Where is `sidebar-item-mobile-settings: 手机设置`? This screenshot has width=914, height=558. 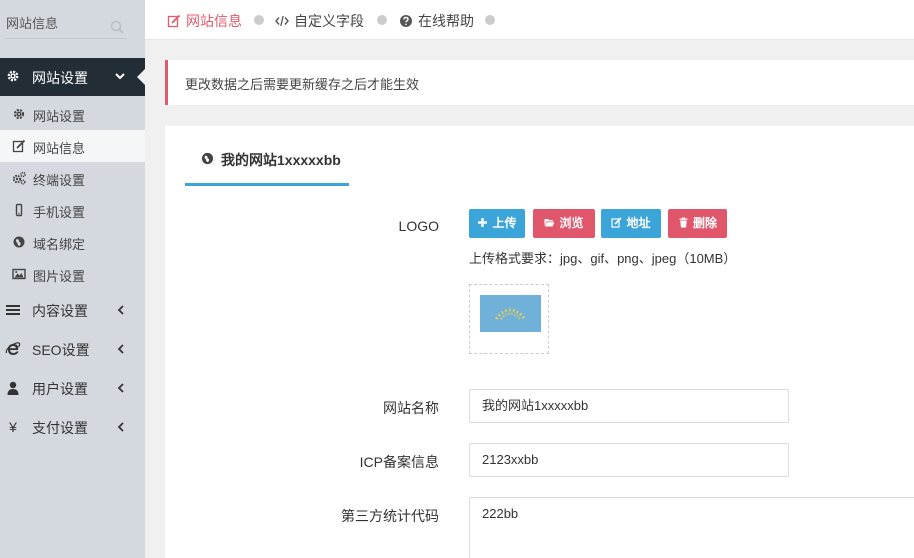 sidebar-item-mobile-settings: 手机设置 is located at coordinates (72, 210).